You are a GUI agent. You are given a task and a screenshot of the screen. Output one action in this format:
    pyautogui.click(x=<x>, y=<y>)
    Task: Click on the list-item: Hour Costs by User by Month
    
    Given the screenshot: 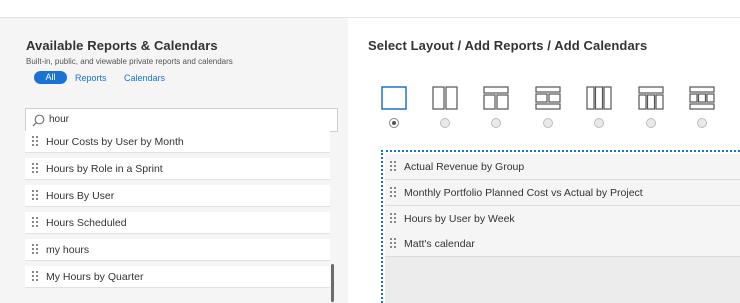 What is the action you would take?
    pyautogui.click(x=177, y=142)
    